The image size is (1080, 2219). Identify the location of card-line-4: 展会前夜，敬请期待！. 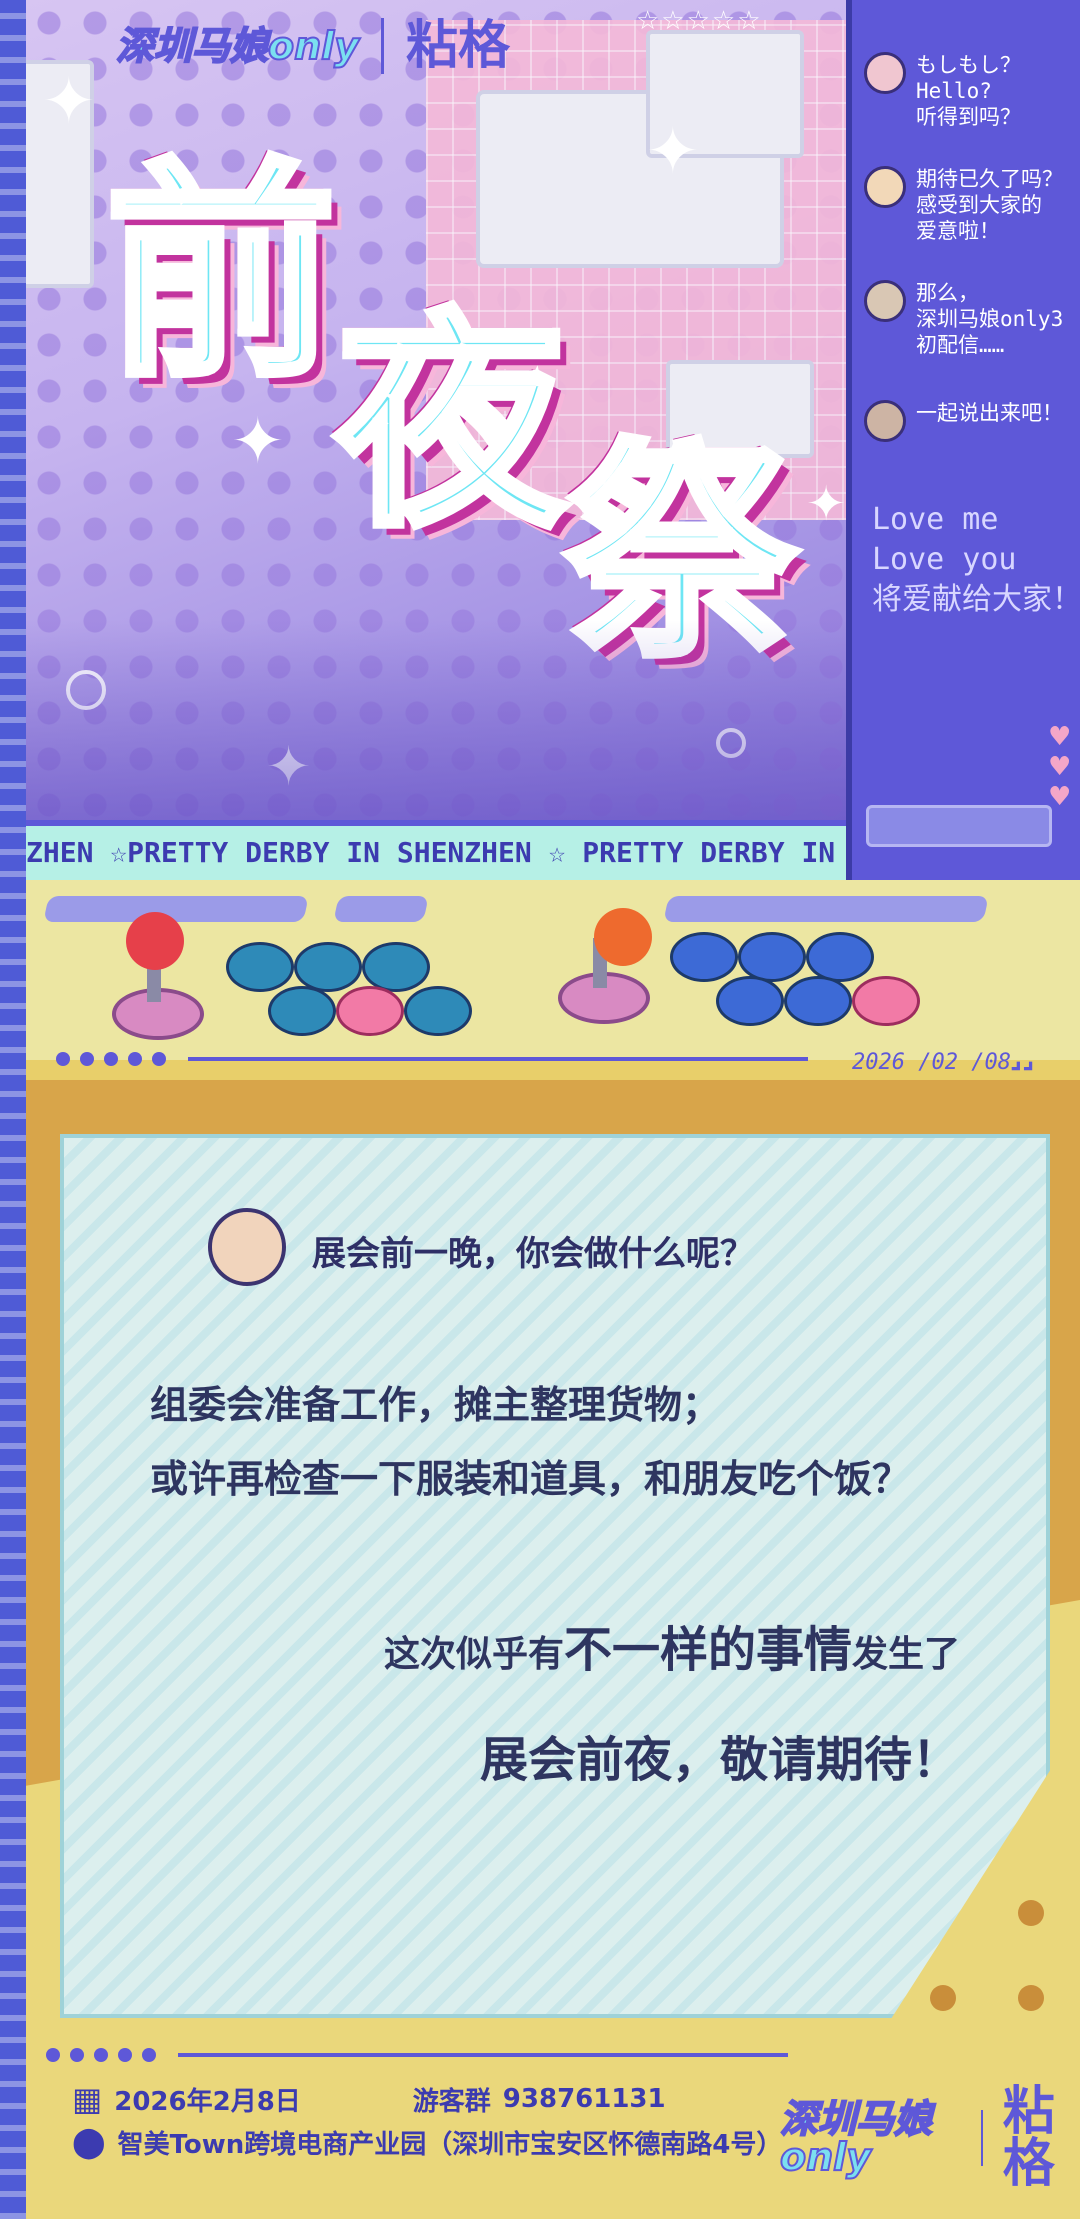
(719, 1760).